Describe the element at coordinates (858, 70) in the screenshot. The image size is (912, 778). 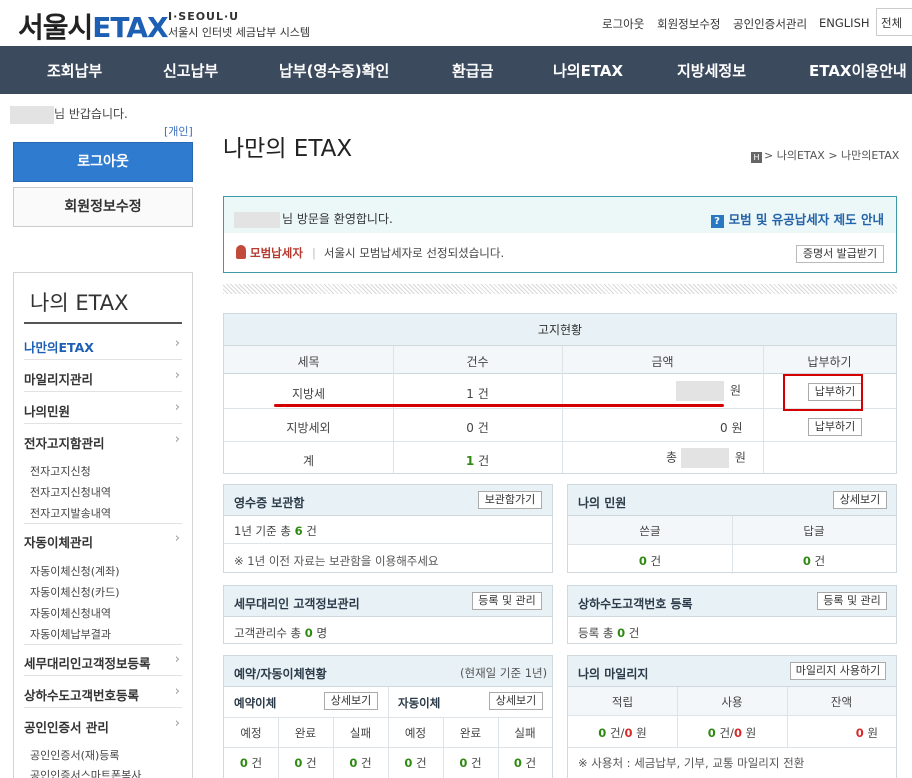
I see `gnb-item-guide: ETAX이용안내` at that location.